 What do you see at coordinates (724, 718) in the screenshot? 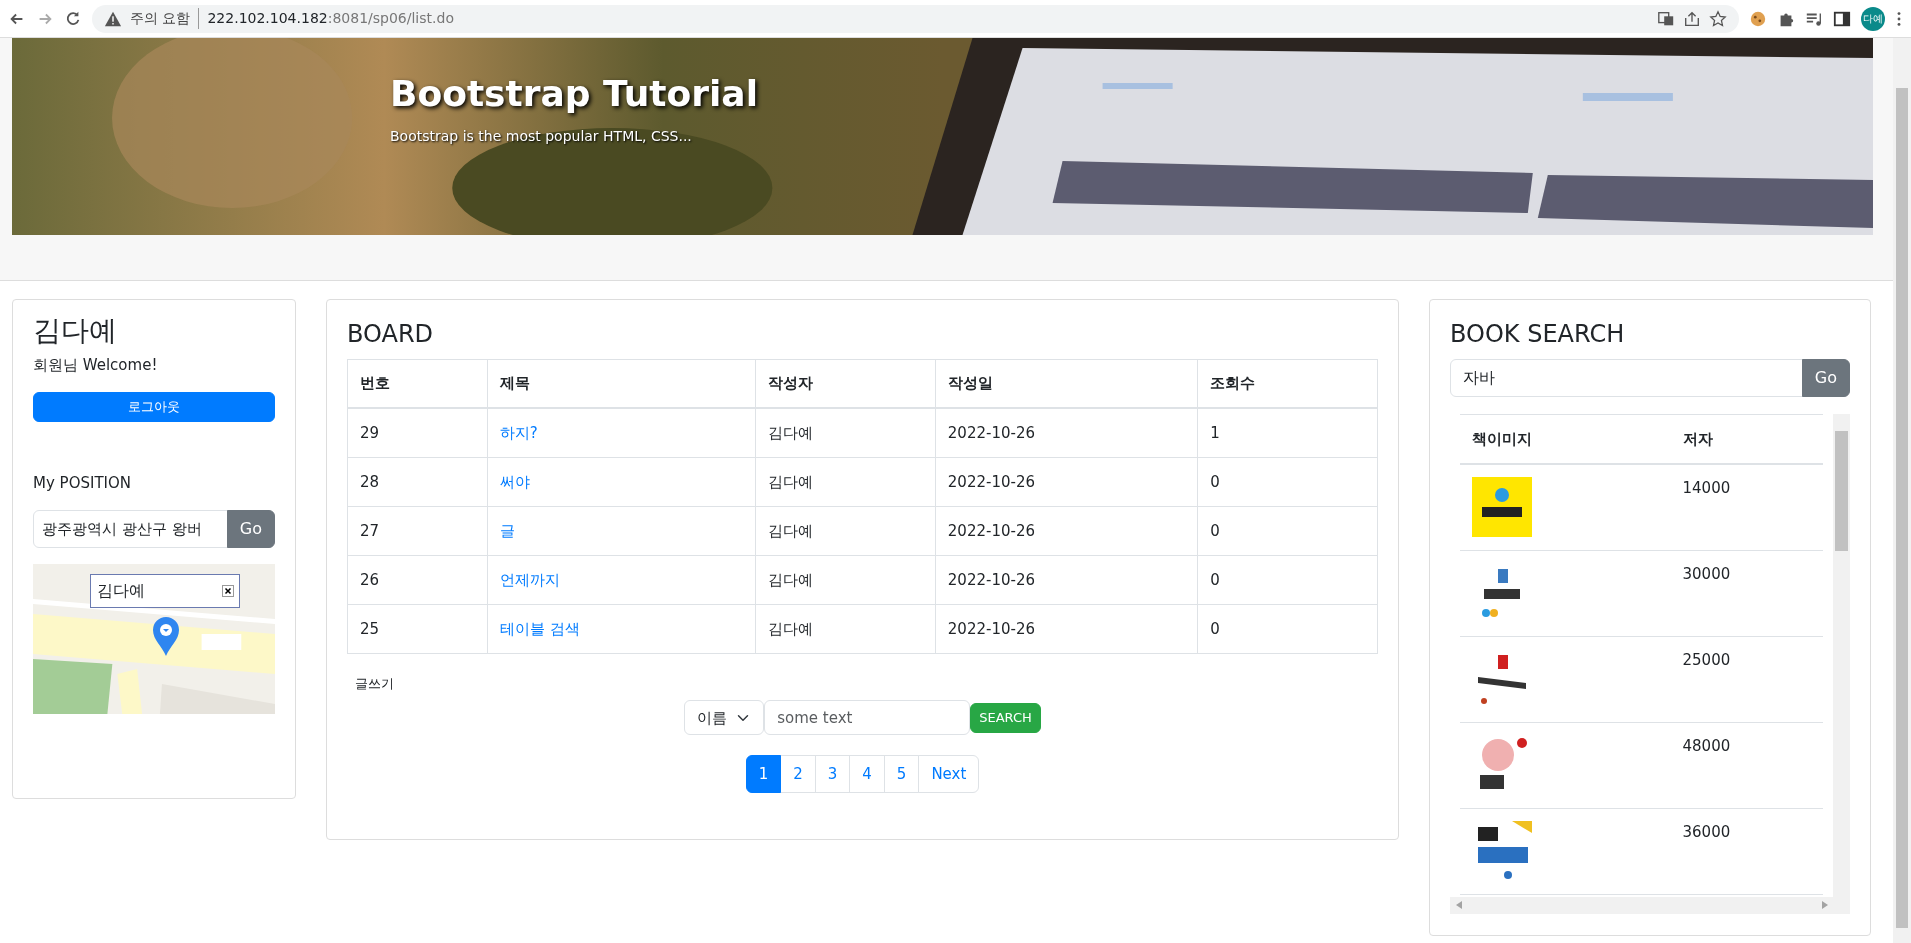
I see `search-type-select: 이름` at bounding box center [724, 718].